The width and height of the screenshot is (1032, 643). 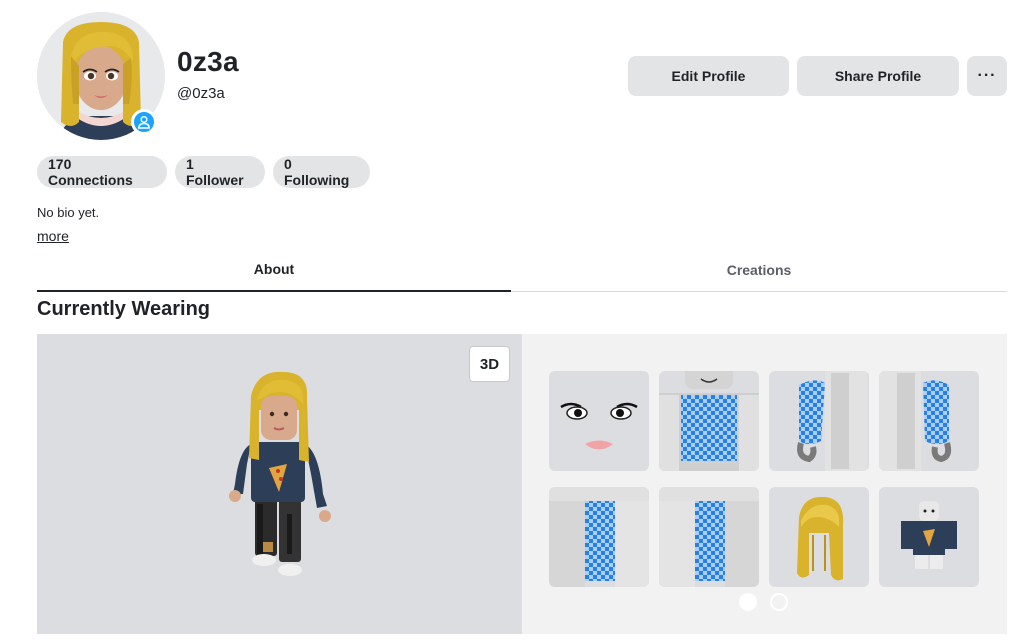 I want to click on profile-tabs: About Creations, so click(x=522, y=270).